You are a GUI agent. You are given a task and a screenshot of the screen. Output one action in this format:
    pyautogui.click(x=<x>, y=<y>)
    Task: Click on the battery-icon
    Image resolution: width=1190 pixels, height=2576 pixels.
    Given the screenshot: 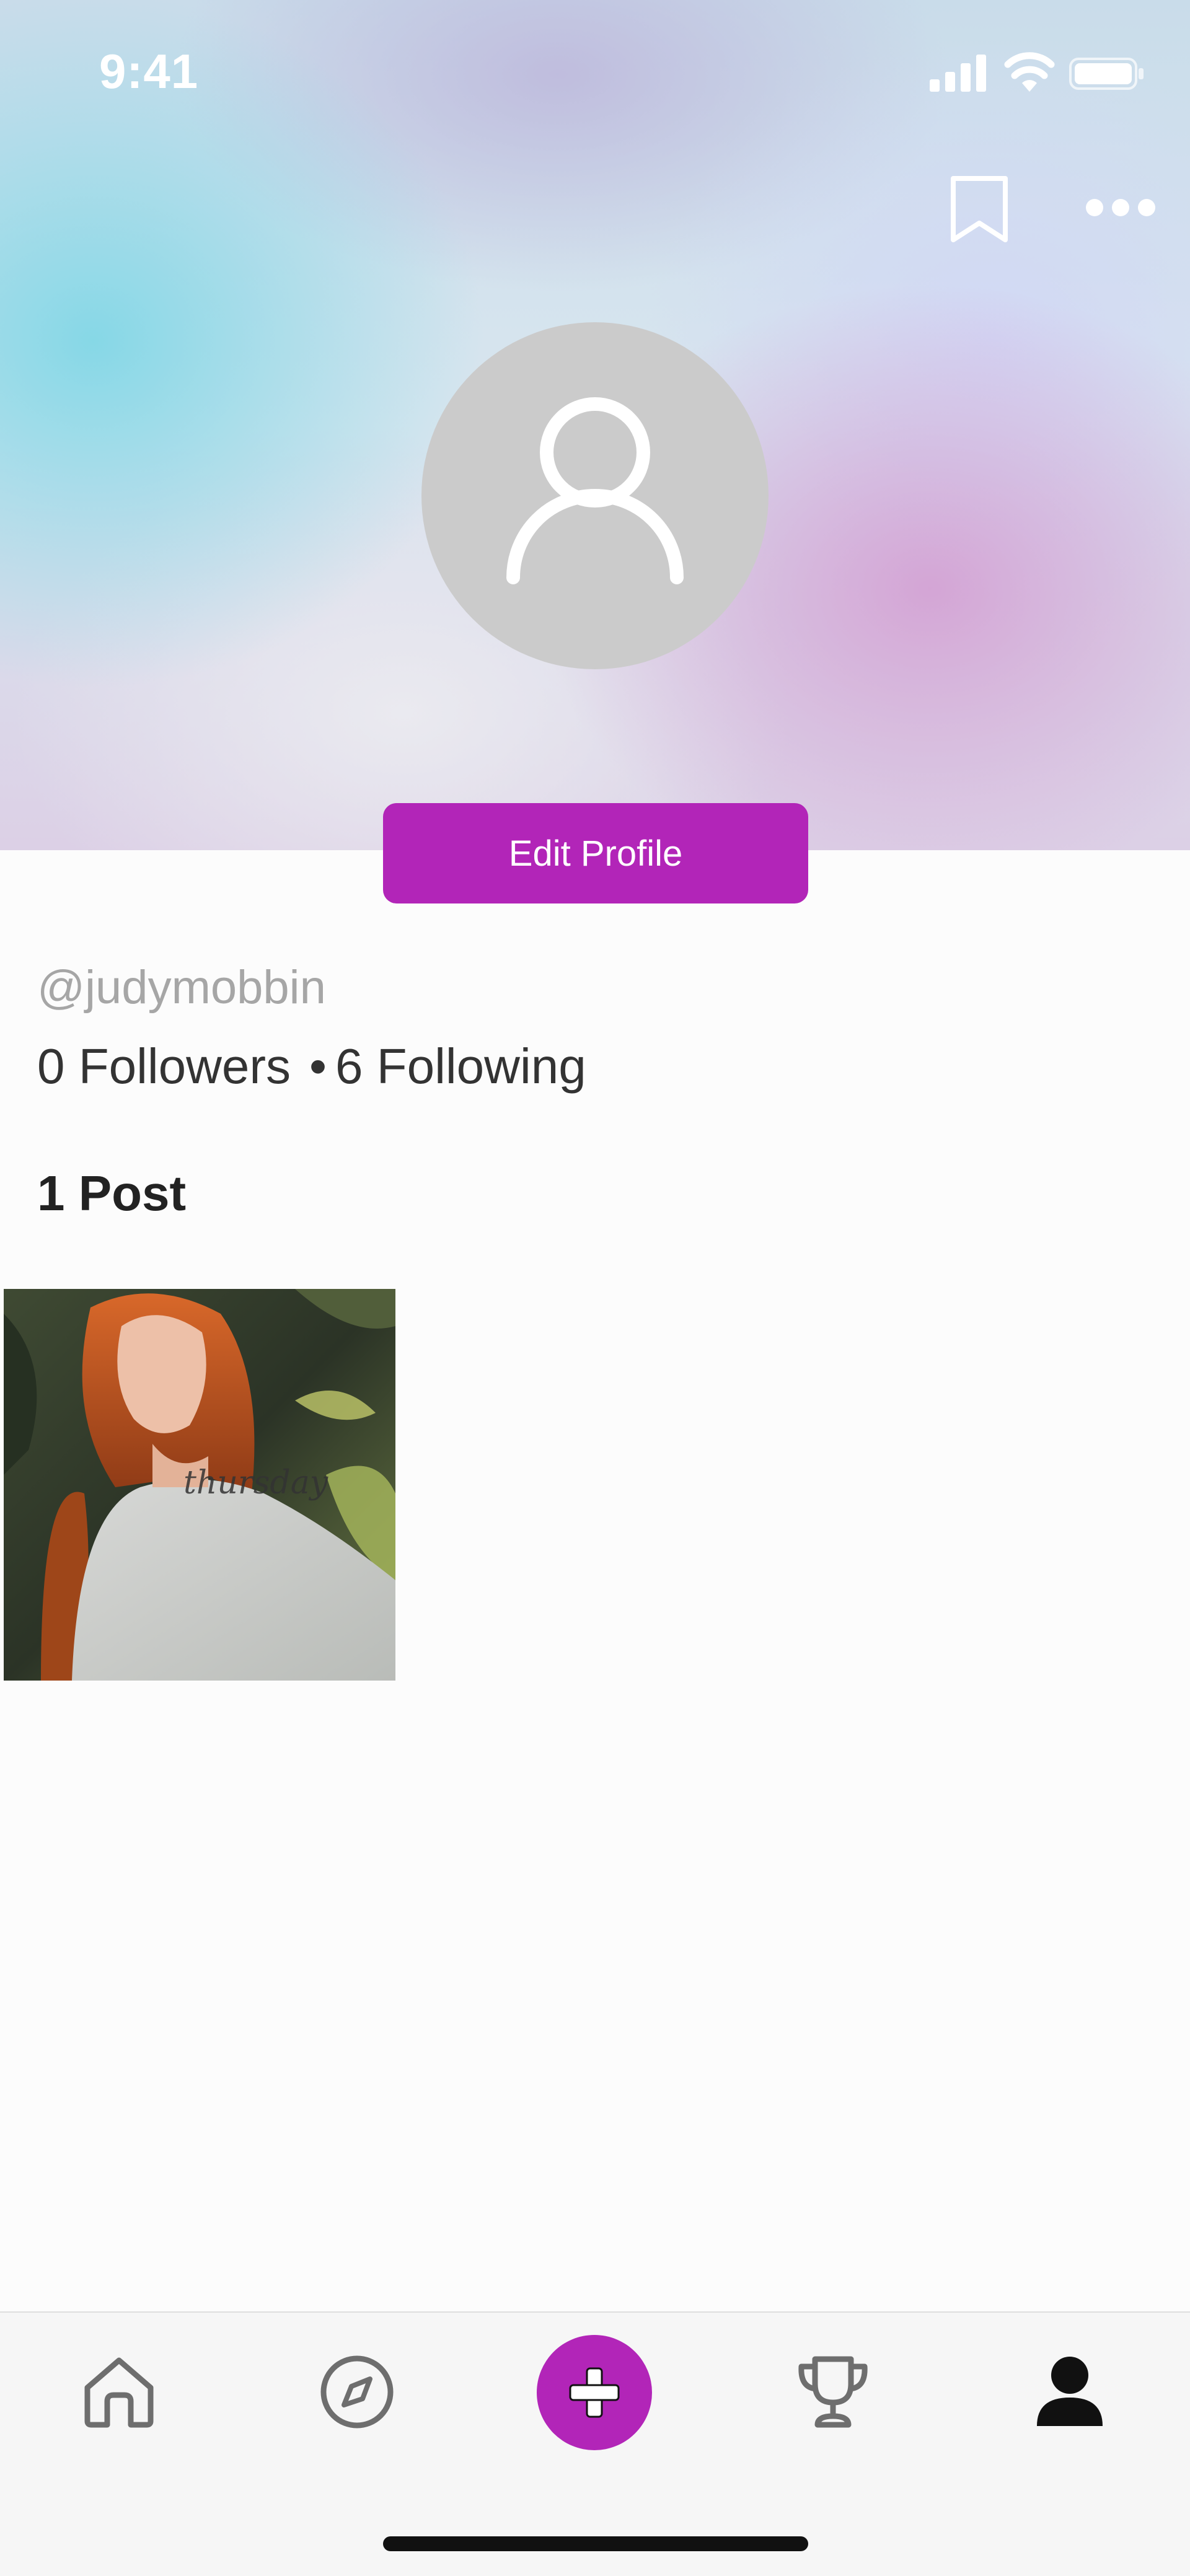 What is the action you would take?
    pyautogui.click(x=1106, y=74)
    